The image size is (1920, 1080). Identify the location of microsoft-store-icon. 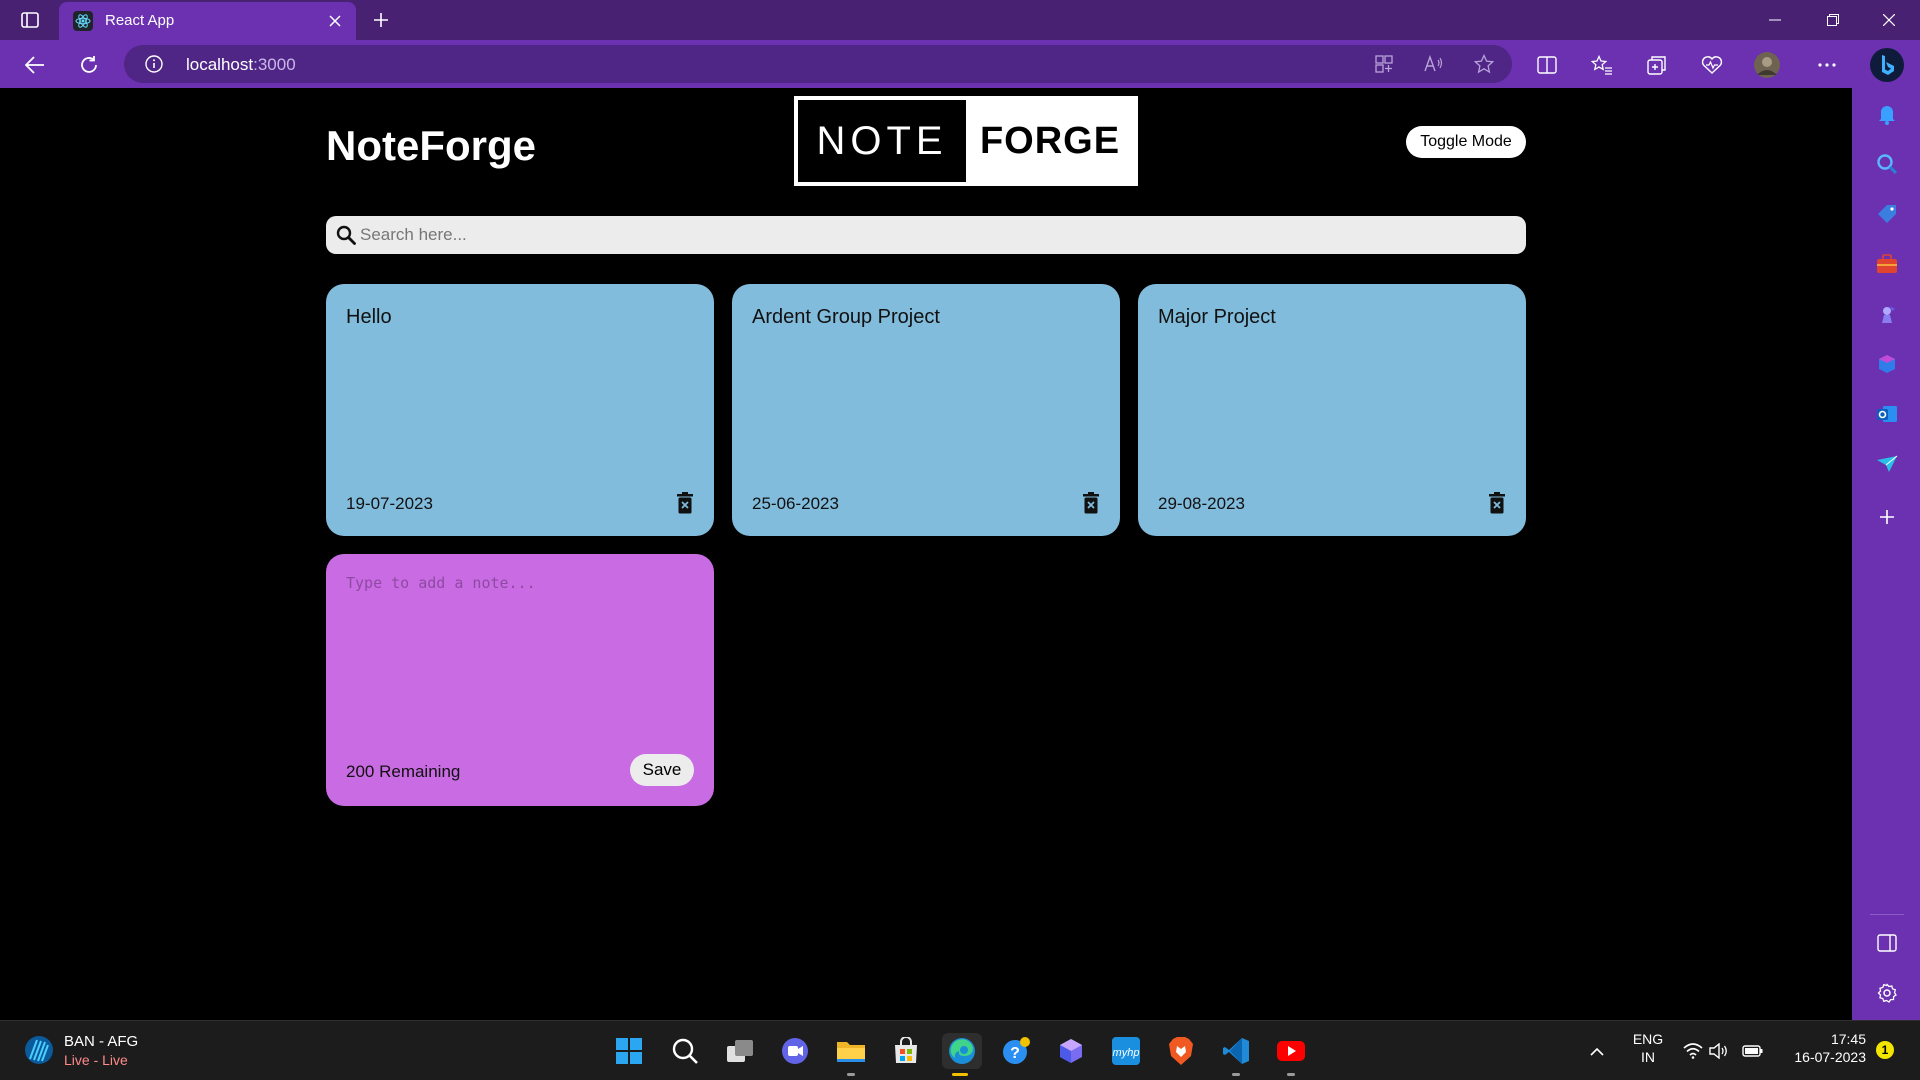
(906, 1051).